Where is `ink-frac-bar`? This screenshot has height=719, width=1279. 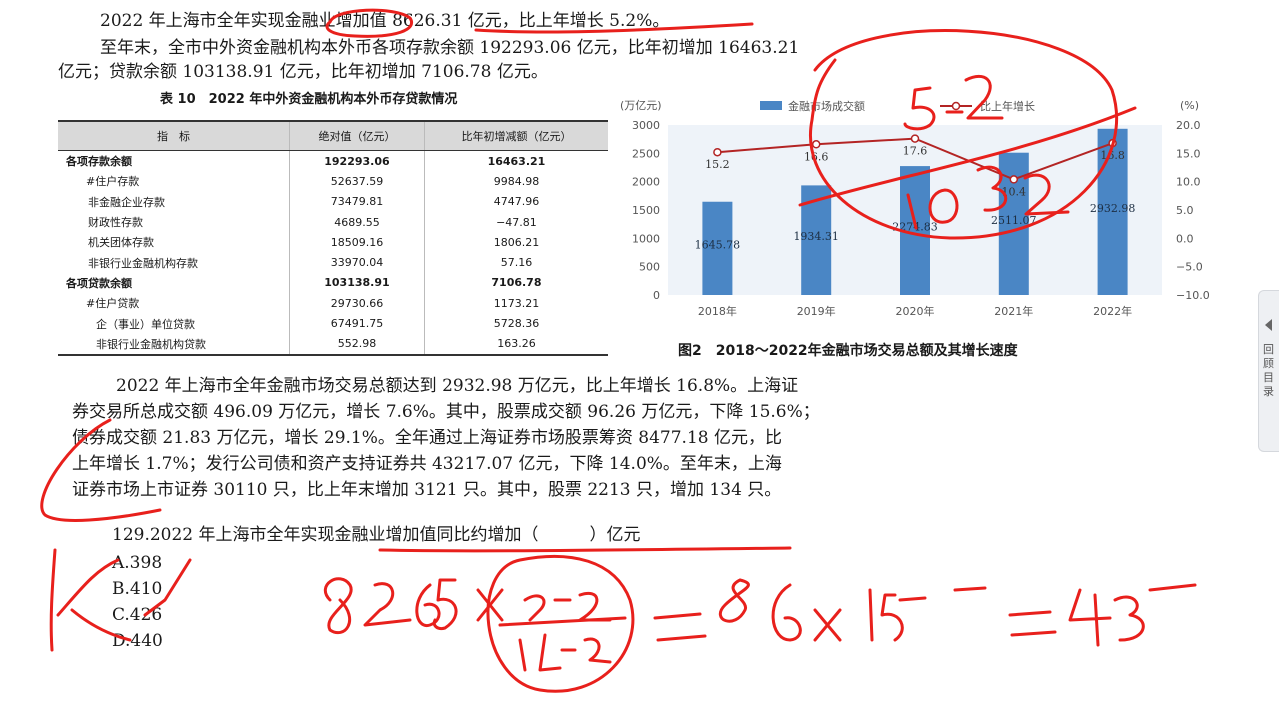
ink-frac-bar is located at coordinates (562, 621).